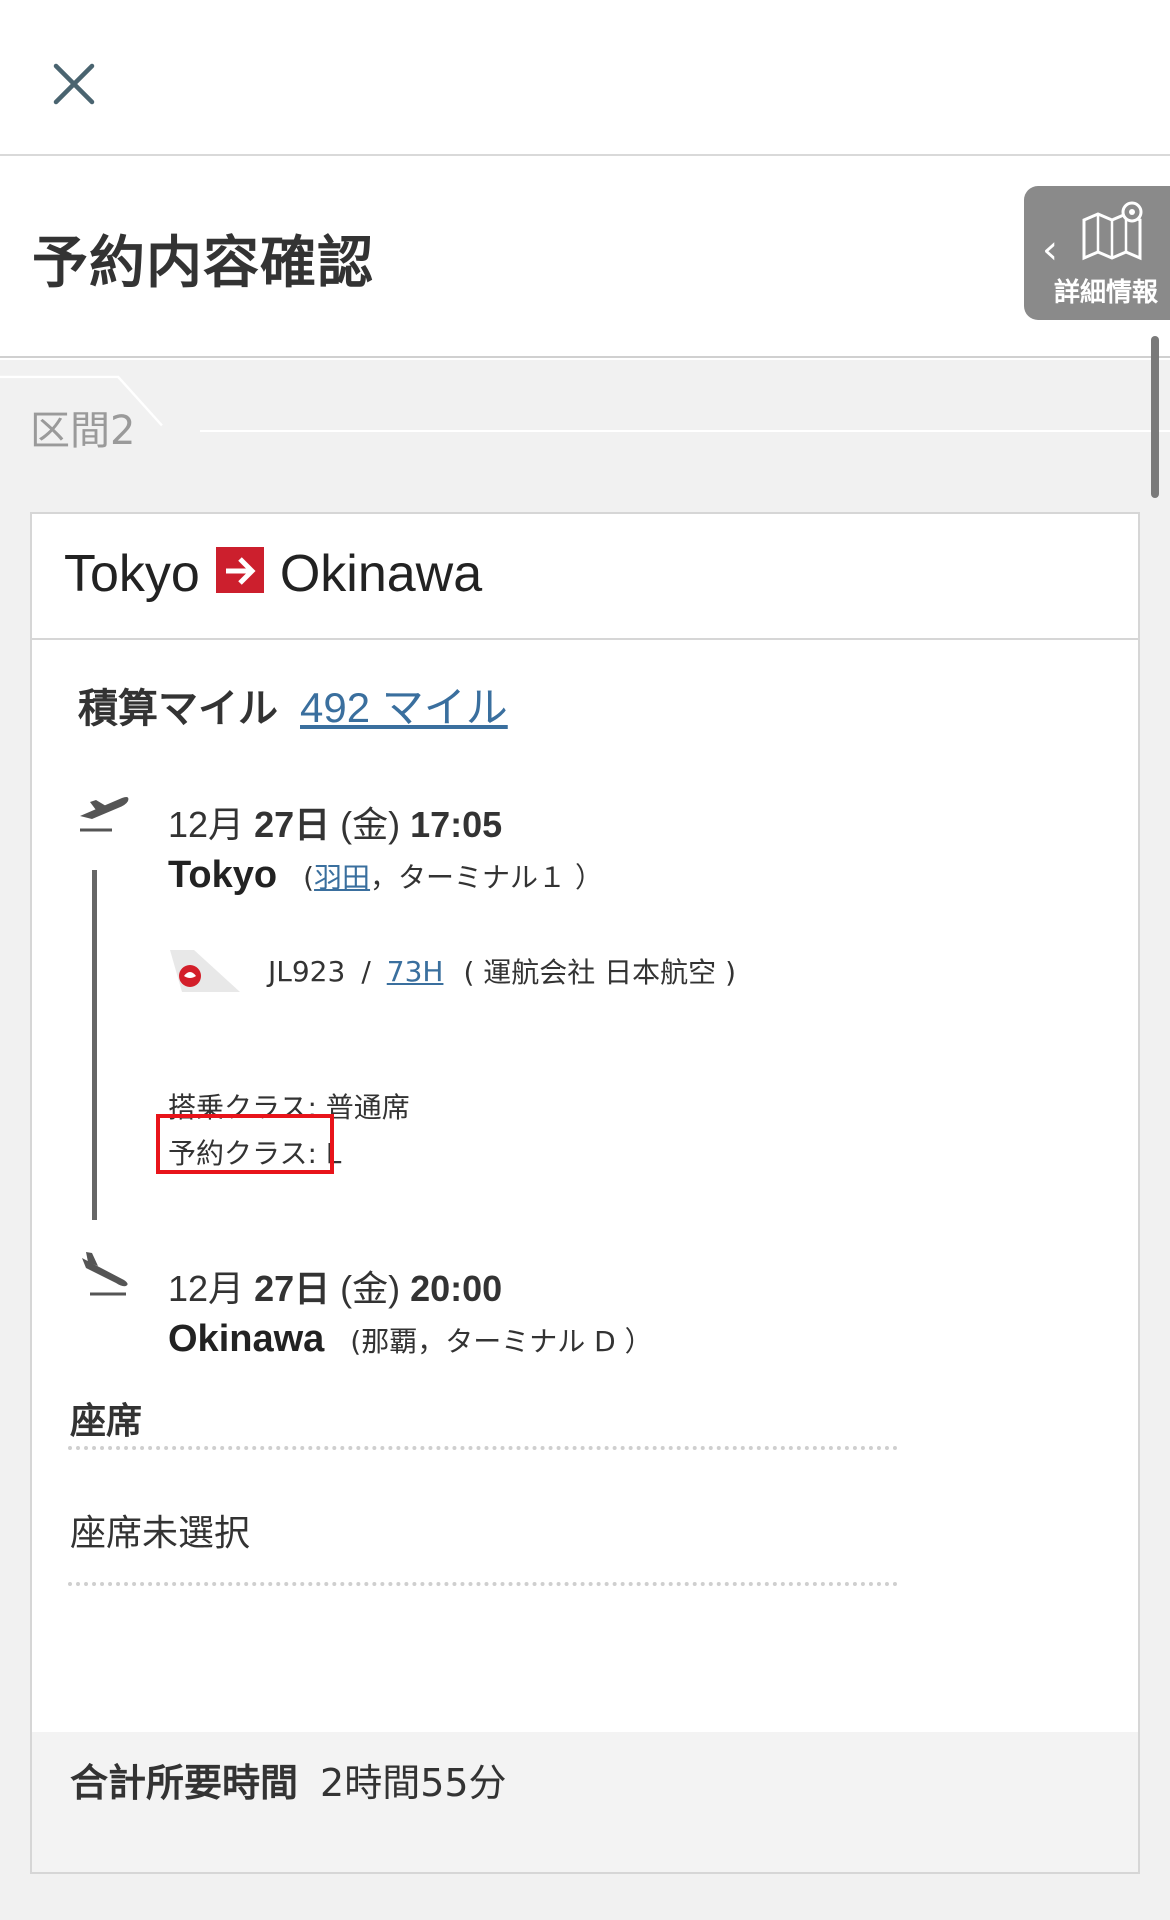 This screenshot has width=1170, height=1920. I want to click on scrollbar, so click(1155, 417).